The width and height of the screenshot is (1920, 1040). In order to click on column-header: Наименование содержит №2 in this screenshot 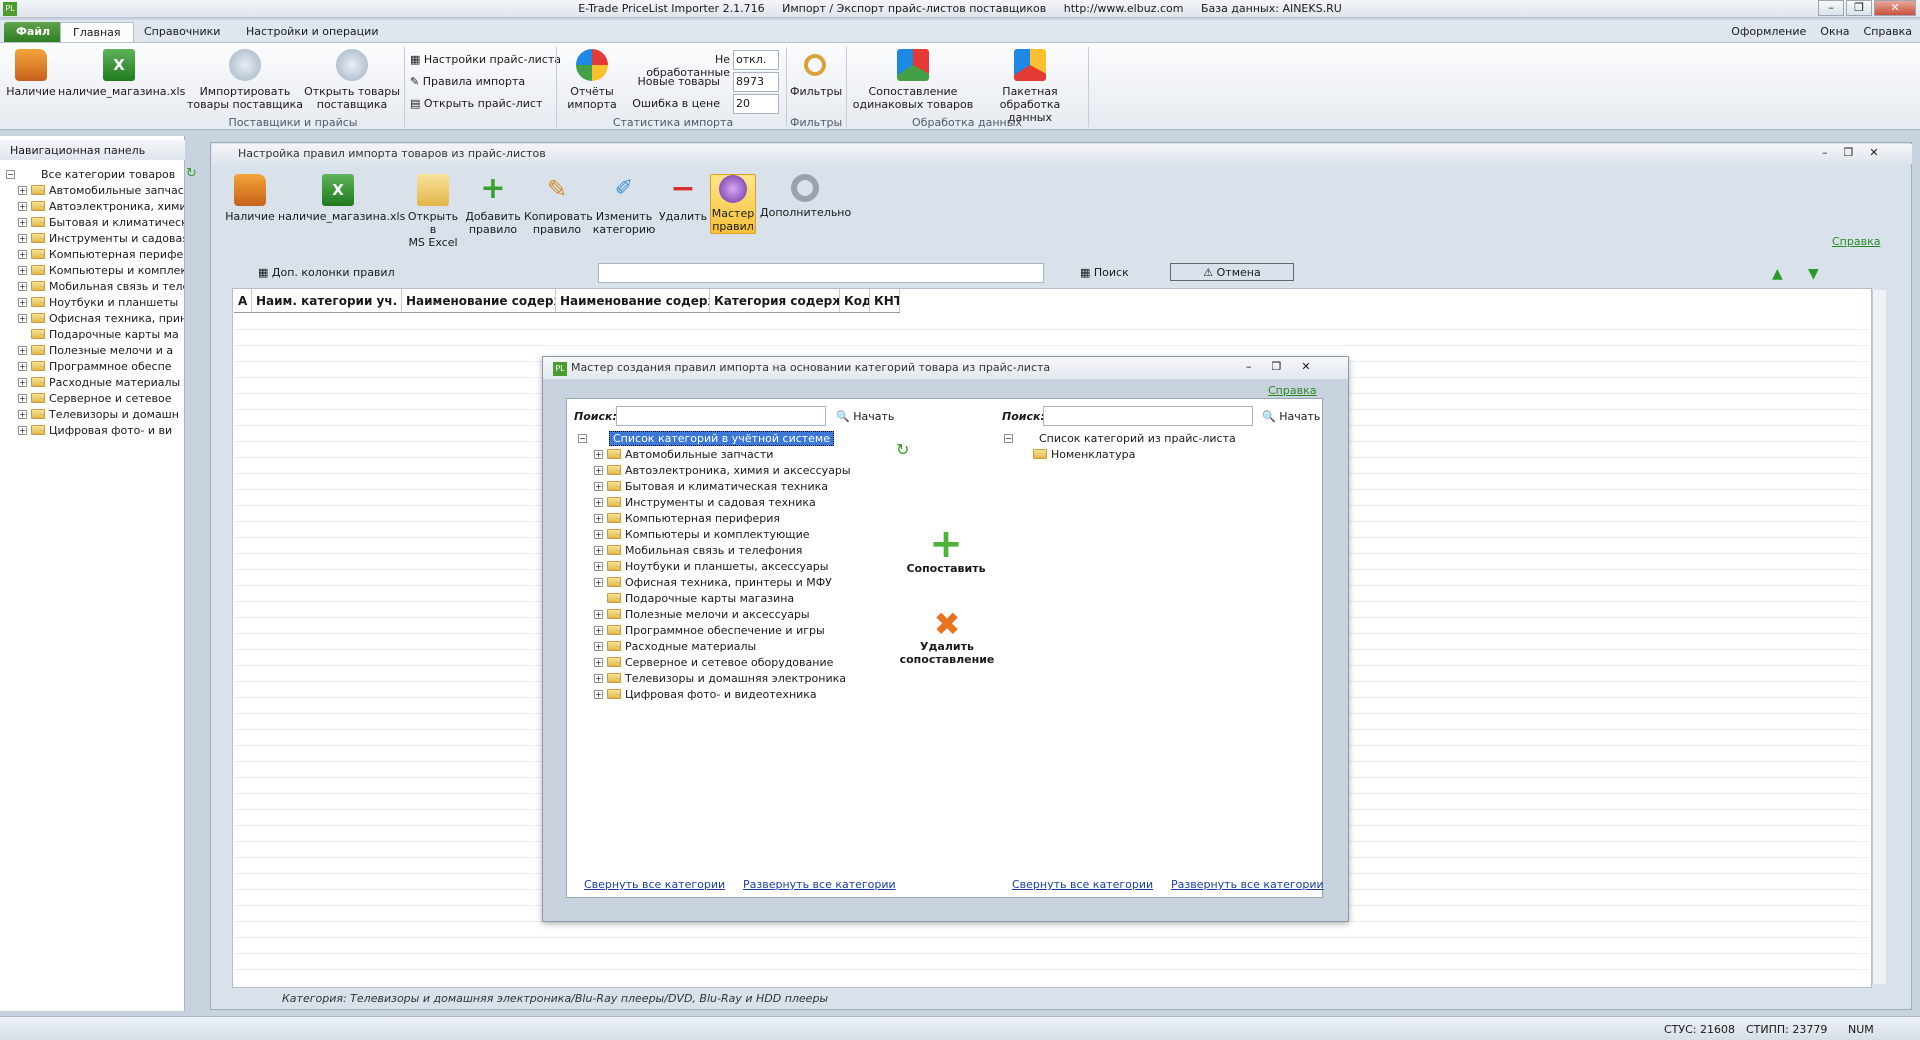, I will do `click(633, 300)`.